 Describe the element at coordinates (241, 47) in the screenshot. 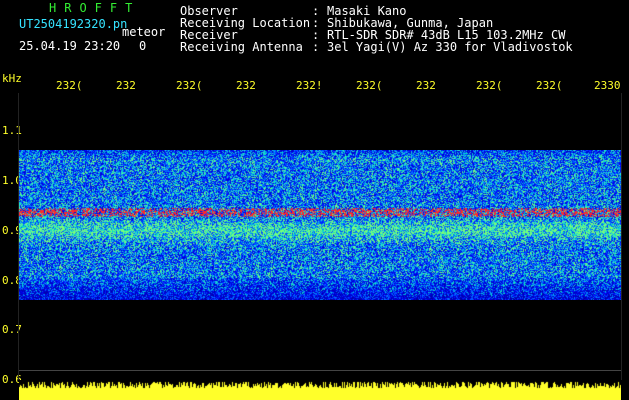

I see `info-label-antenna: Receiving Antenna` at that location.